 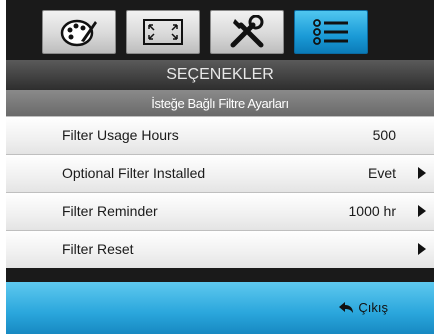 I want to click on back-arrow-icon, so click(x=346, y=307).